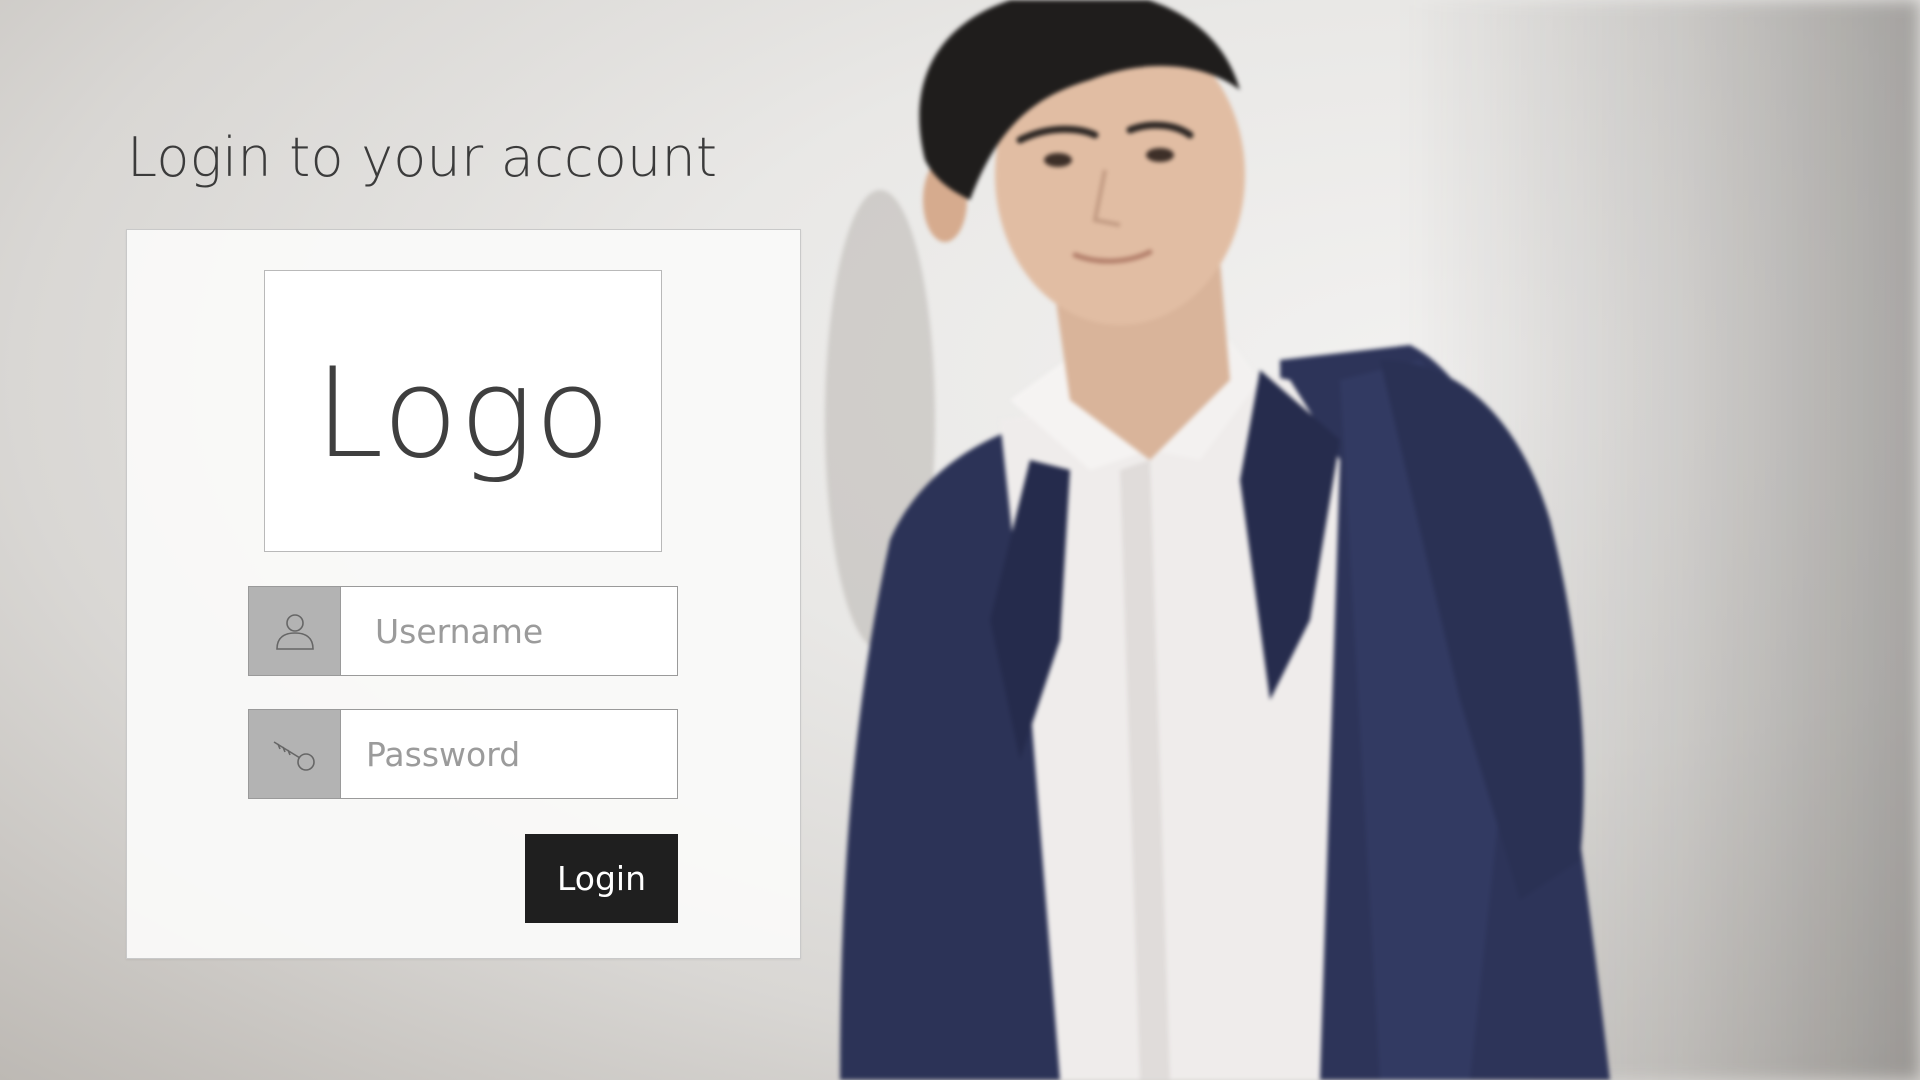 The height and width of the screenshot is (1080, 1920). I want to click on logo-placeholder: Logo, so click(463, 411).